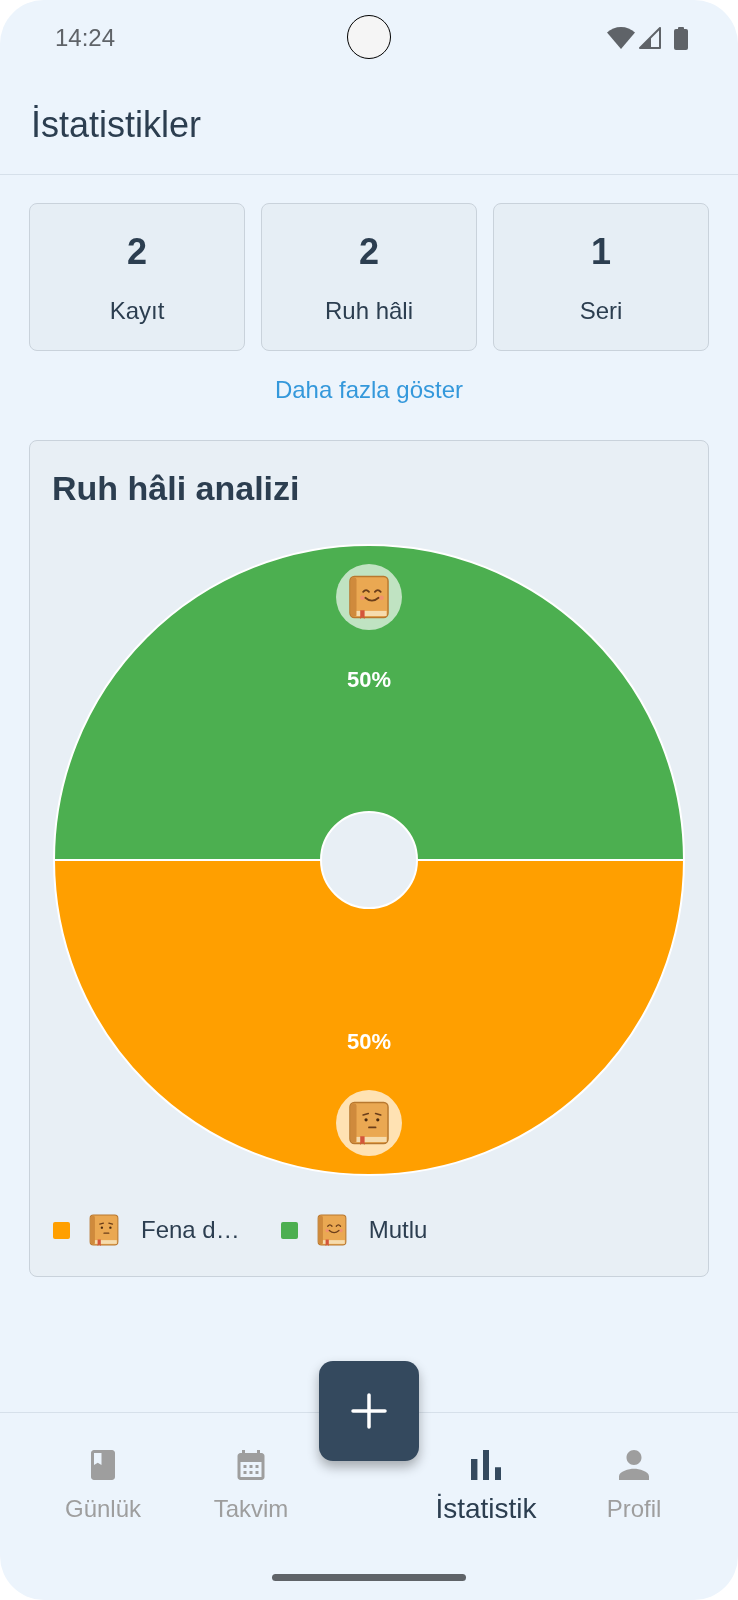 The width and height of the screenshot is (738, 1600). Describe the element at coordinates (102, 1487) in the screenshot. I see `nav-tab: Günlük` at that location.